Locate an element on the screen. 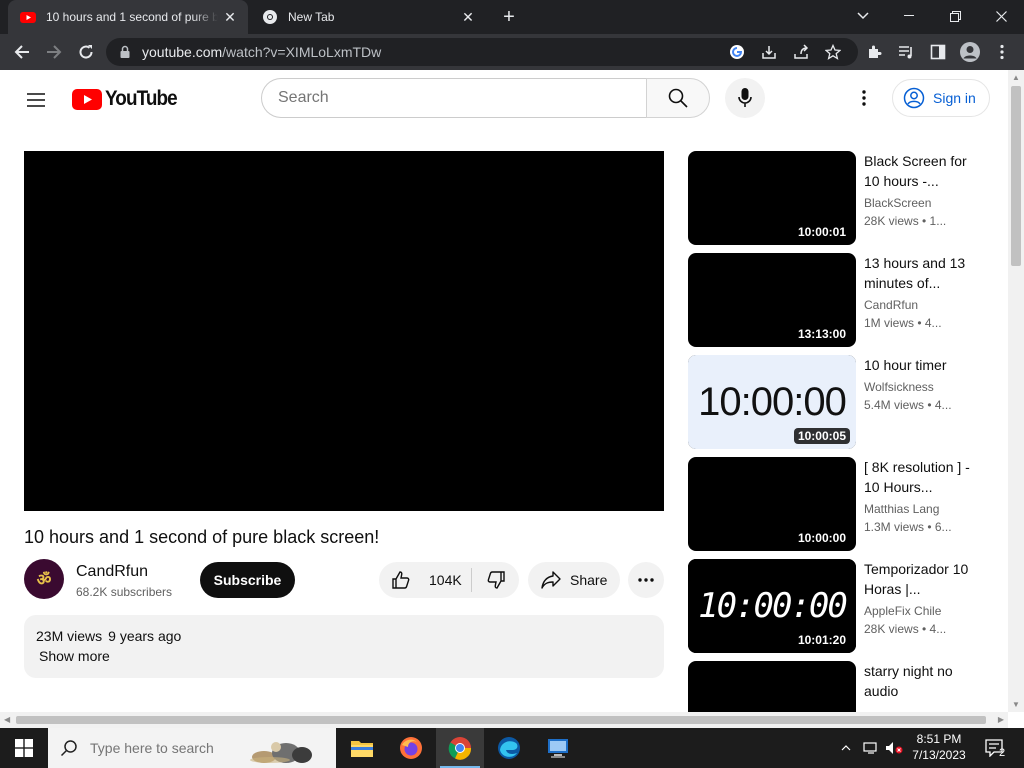  minimize-icon is located at coordinates (909, 16).